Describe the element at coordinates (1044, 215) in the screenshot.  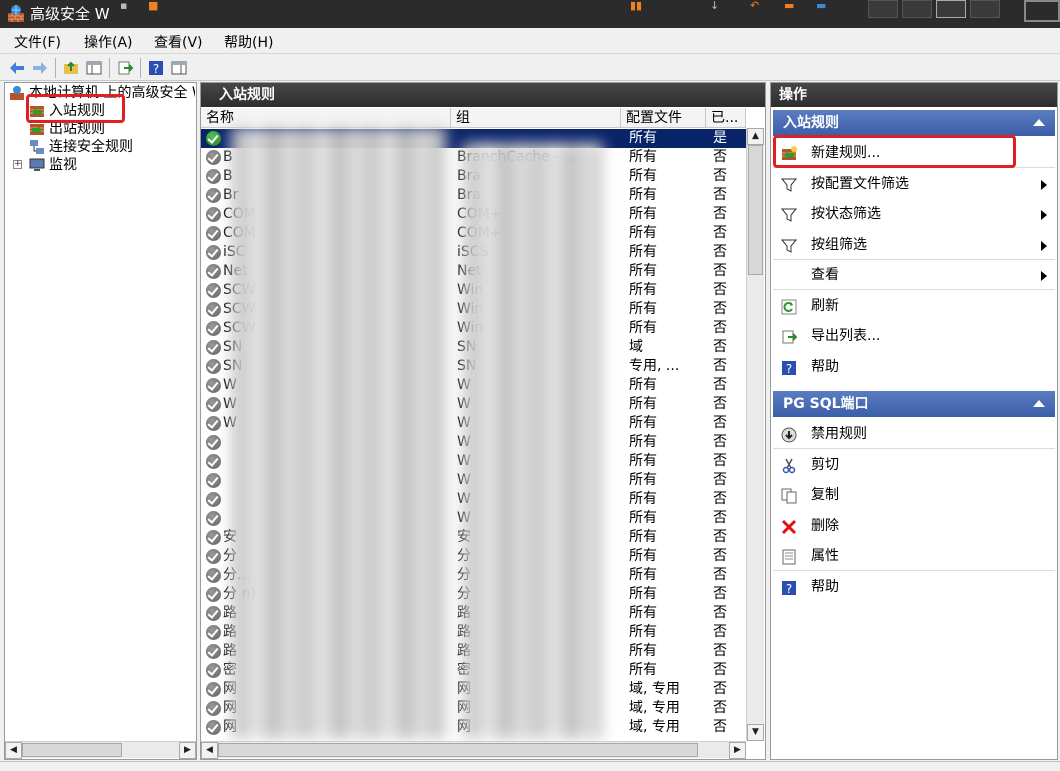
I see `submenu-arrow-icon` at that location.